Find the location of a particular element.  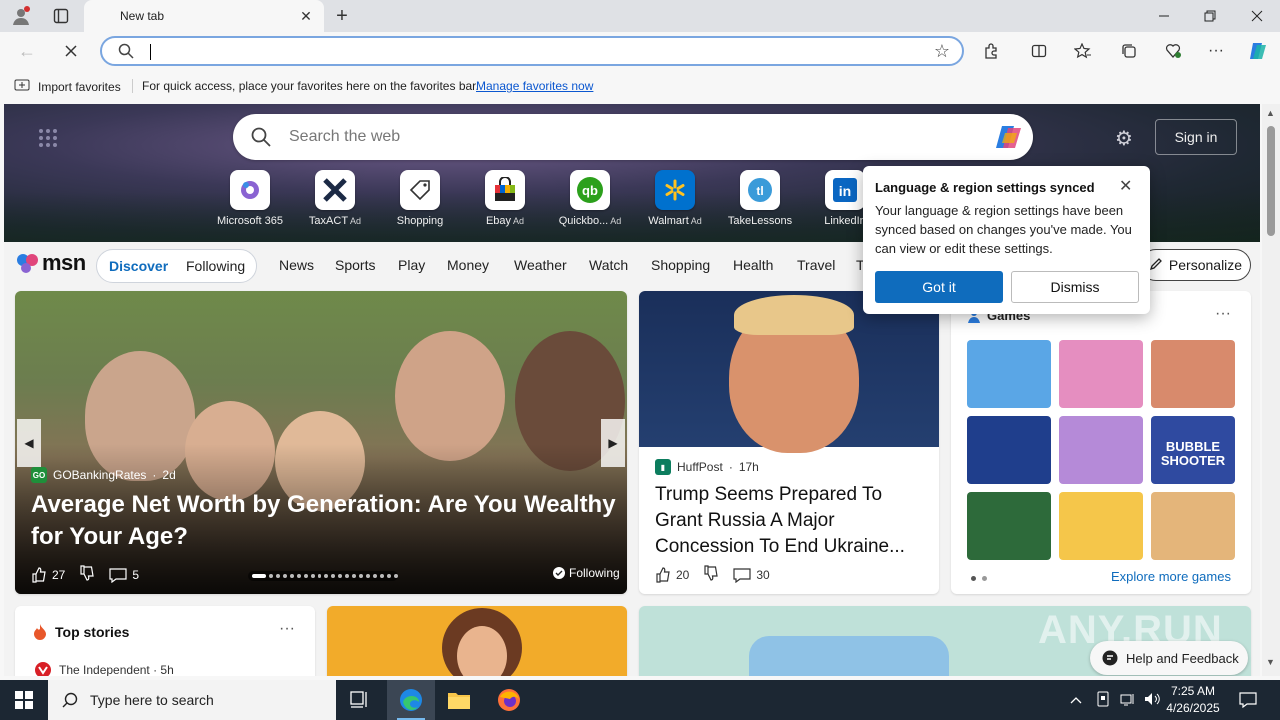

nav-weather: Weather is located at coordinates (540, 265).